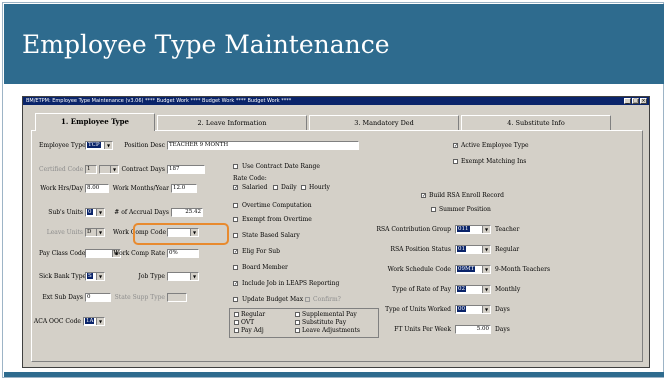  I want to click on summer-position-label: Summer Position, so click(465, 209).